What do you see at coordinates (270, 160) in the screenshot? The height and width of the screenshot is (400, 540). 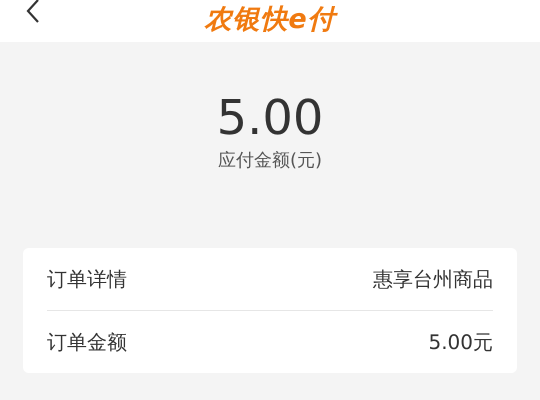 I see `amount-label: 应付金额(元)` at bounding box center [270, 160].